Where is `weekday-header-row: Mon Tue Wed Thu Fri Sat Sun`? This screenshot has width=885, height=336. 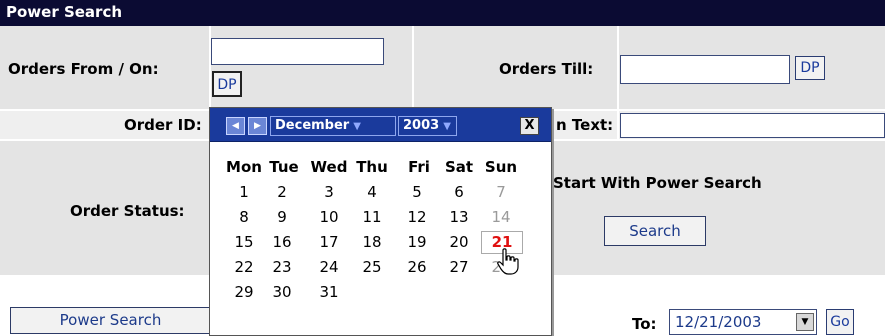 weekday-header-row: Mon Tue Wed Thu Fri Sat Sun is located at coordinates (384, 170).